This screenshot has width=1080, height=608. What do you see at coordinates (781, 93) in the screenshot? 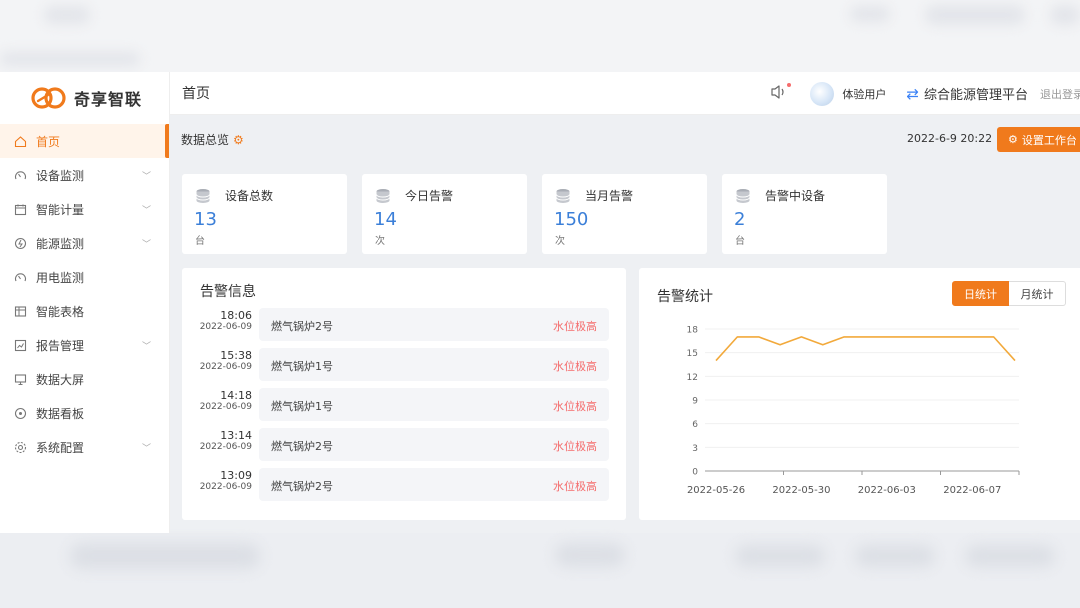
I see `speaker-icon` at bounding box center [781, 93].